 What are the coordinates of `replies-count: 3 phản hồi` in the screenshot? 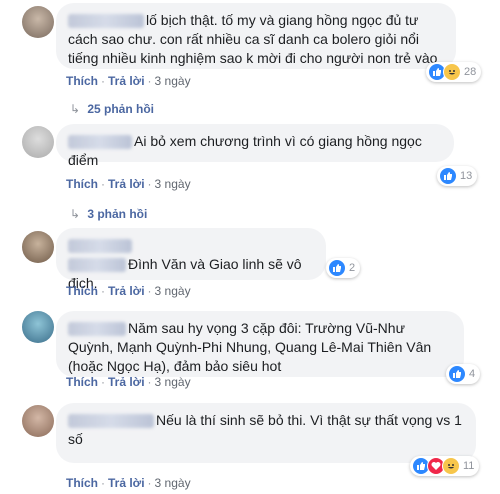 It's located at (117, 214).